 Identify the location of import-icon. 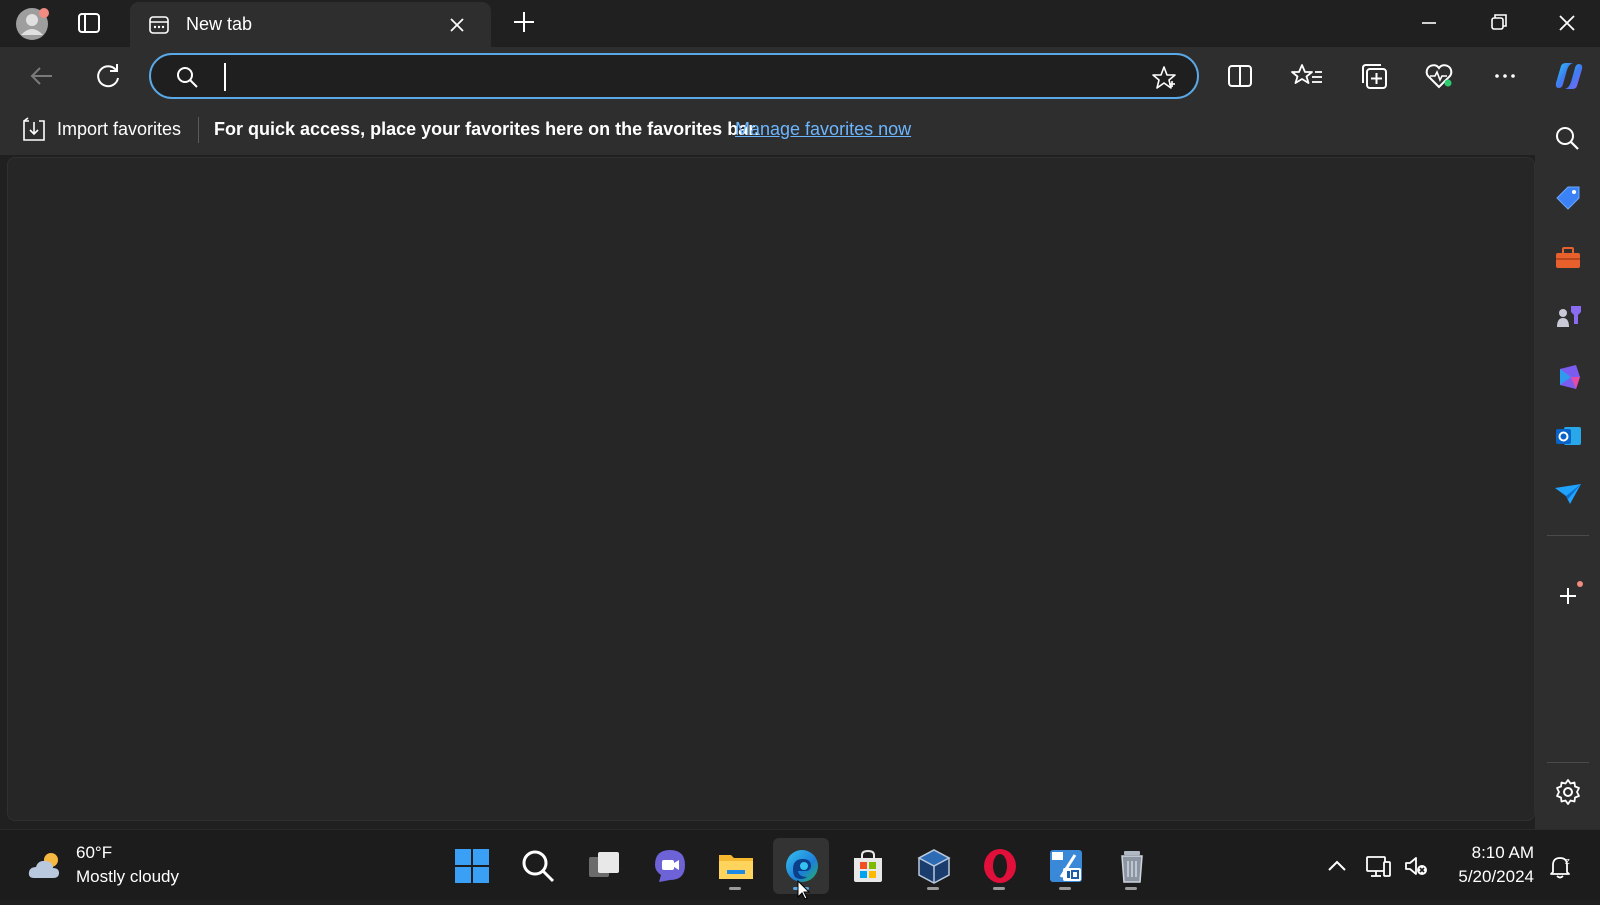
(34, 130).